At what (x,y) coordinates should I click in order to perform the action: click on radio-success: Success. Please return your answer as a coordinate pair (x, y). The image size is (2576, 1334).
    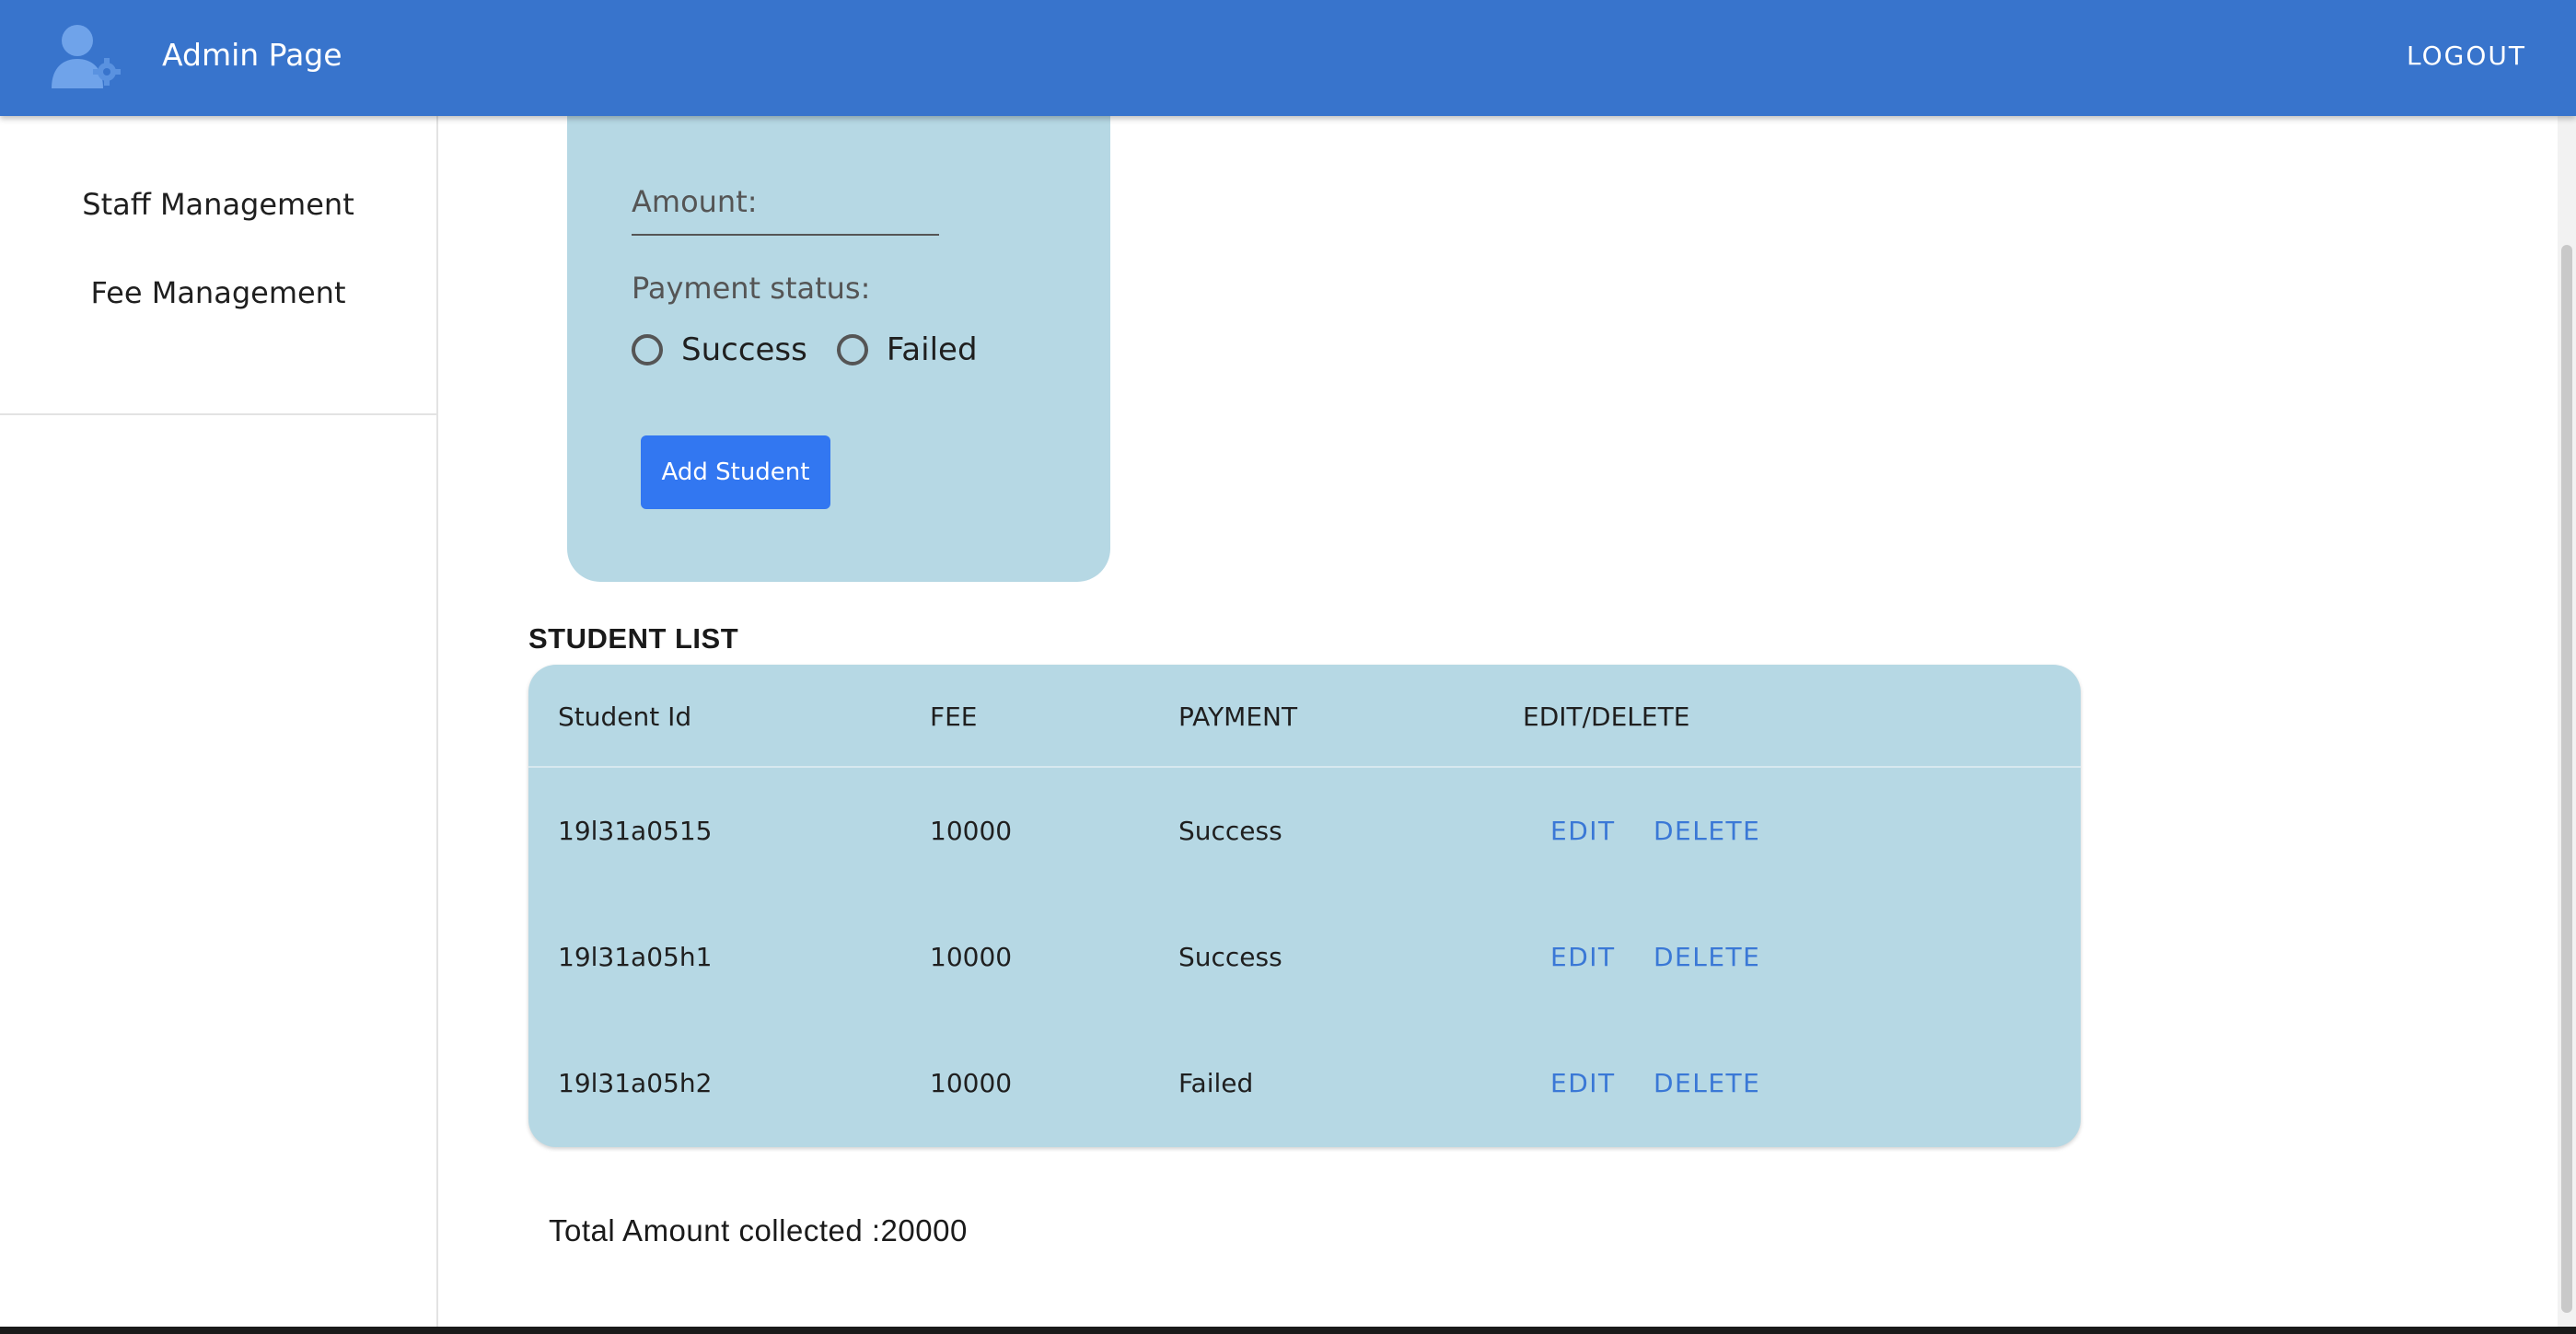
    Looking at the image, I should click on (719, 349).